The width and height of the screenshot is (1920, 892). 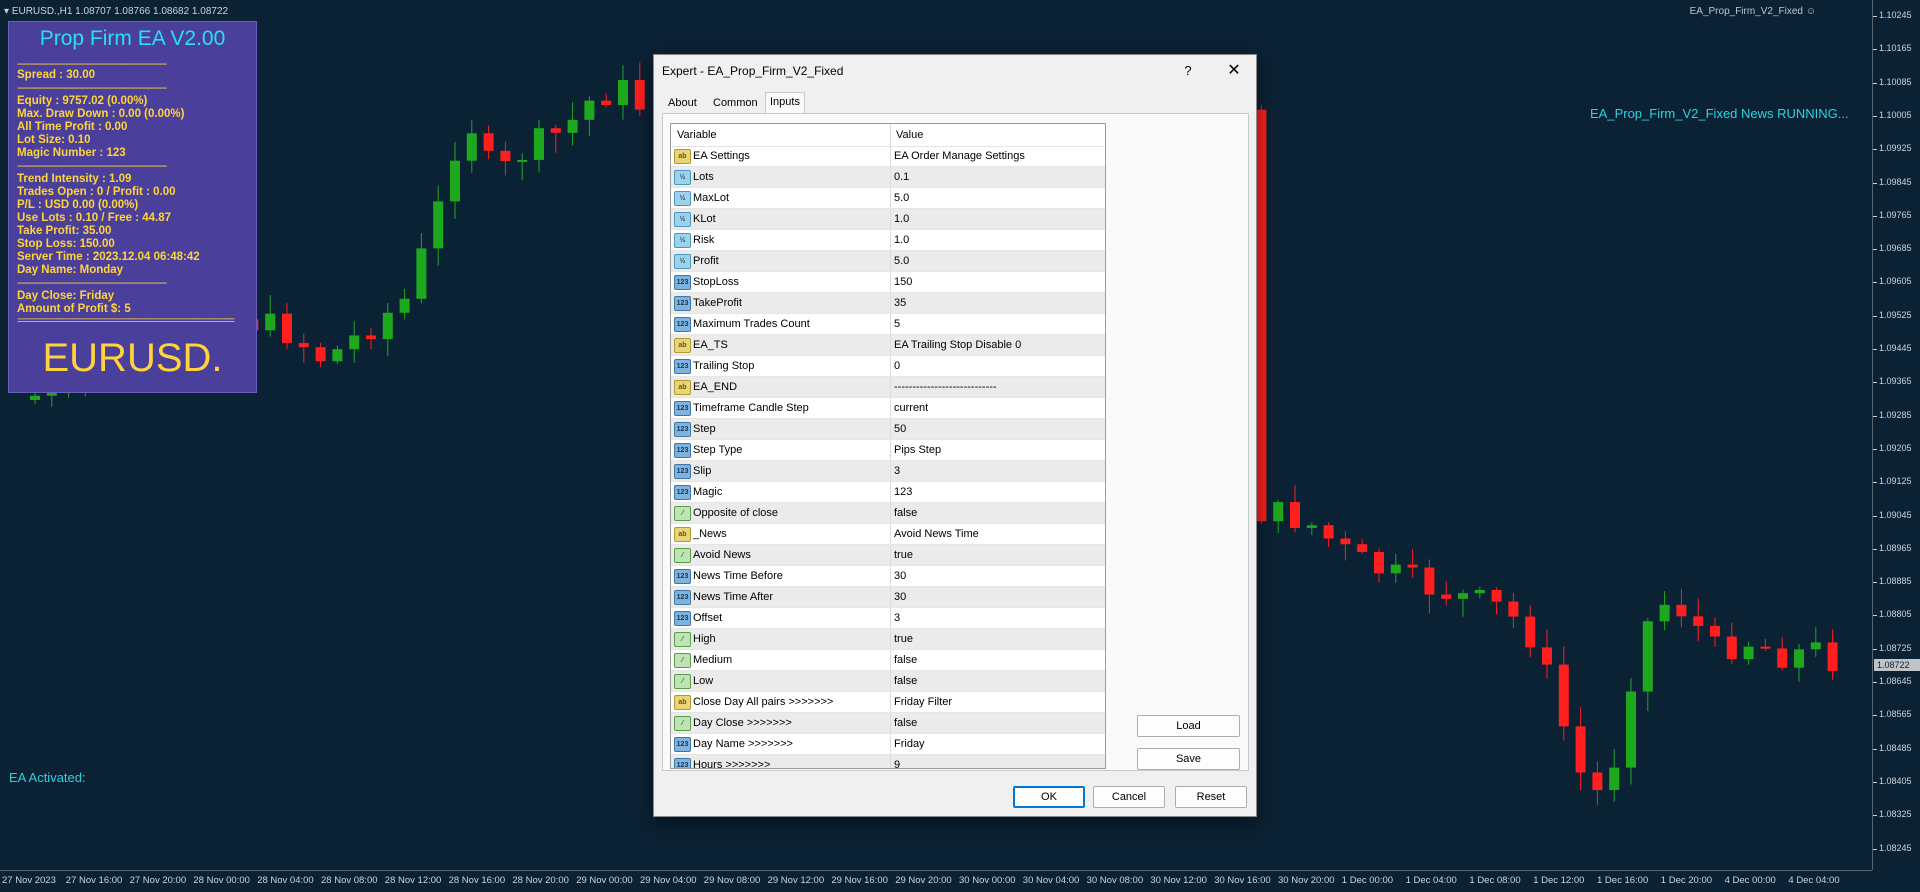 I want to click on current-price-label: 1.08722, so click(x=1897, y=665).